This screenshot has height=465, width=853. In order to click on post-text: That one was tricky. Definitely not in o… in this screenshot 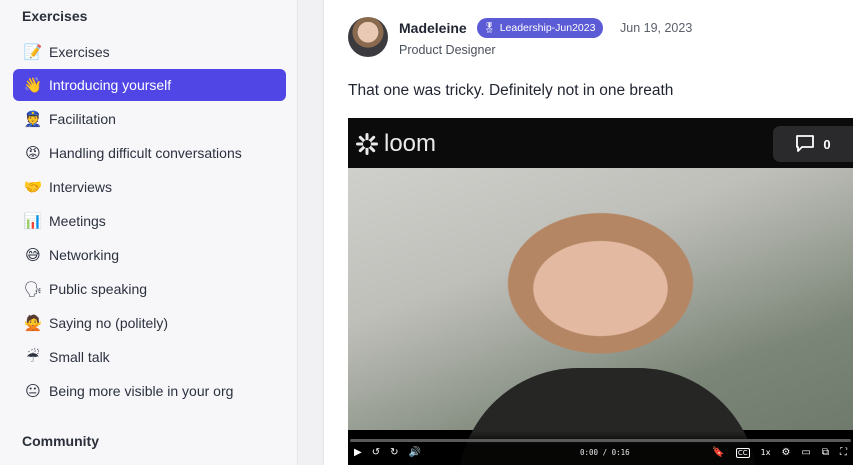, I will do `click(511, 90)`.